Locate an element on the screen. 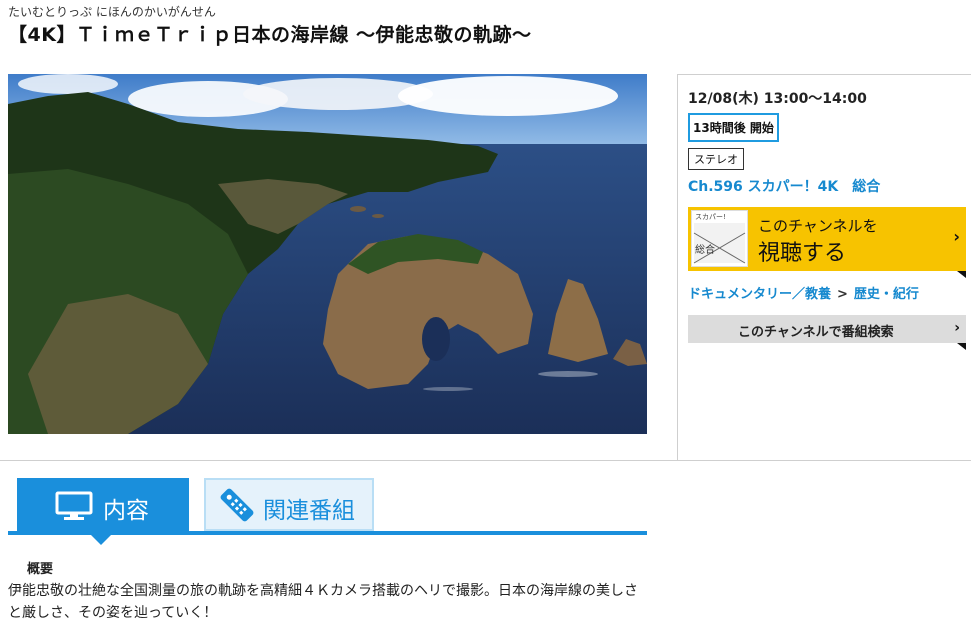 The image size is (971, 643). tab-underline is located at coordinates (327, 533).